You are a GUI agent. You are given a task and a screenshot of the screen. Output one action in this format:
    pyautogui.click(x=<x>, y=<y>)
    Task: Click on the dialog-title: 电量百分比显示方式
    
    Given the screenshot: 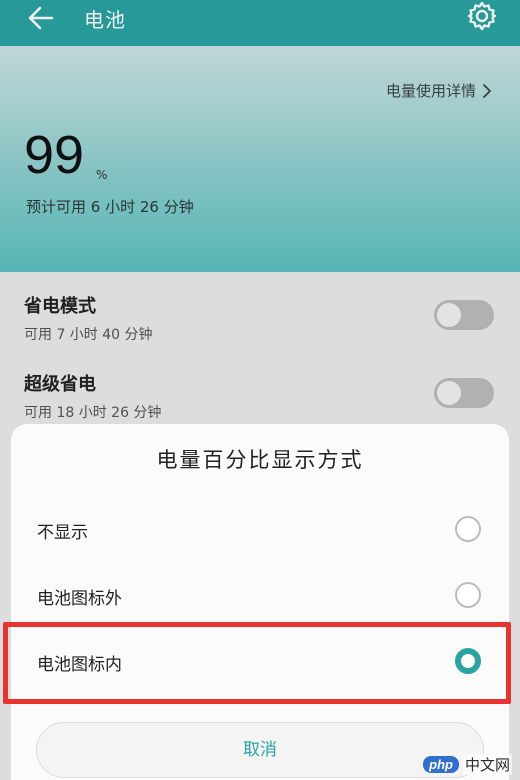 What is the action you would take?
    pyautogui.click(x=260, y=460)
    